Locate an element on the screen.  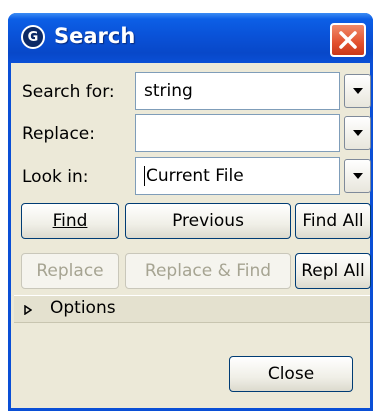
titlebar: G Search is located at coordinates (190, 38).